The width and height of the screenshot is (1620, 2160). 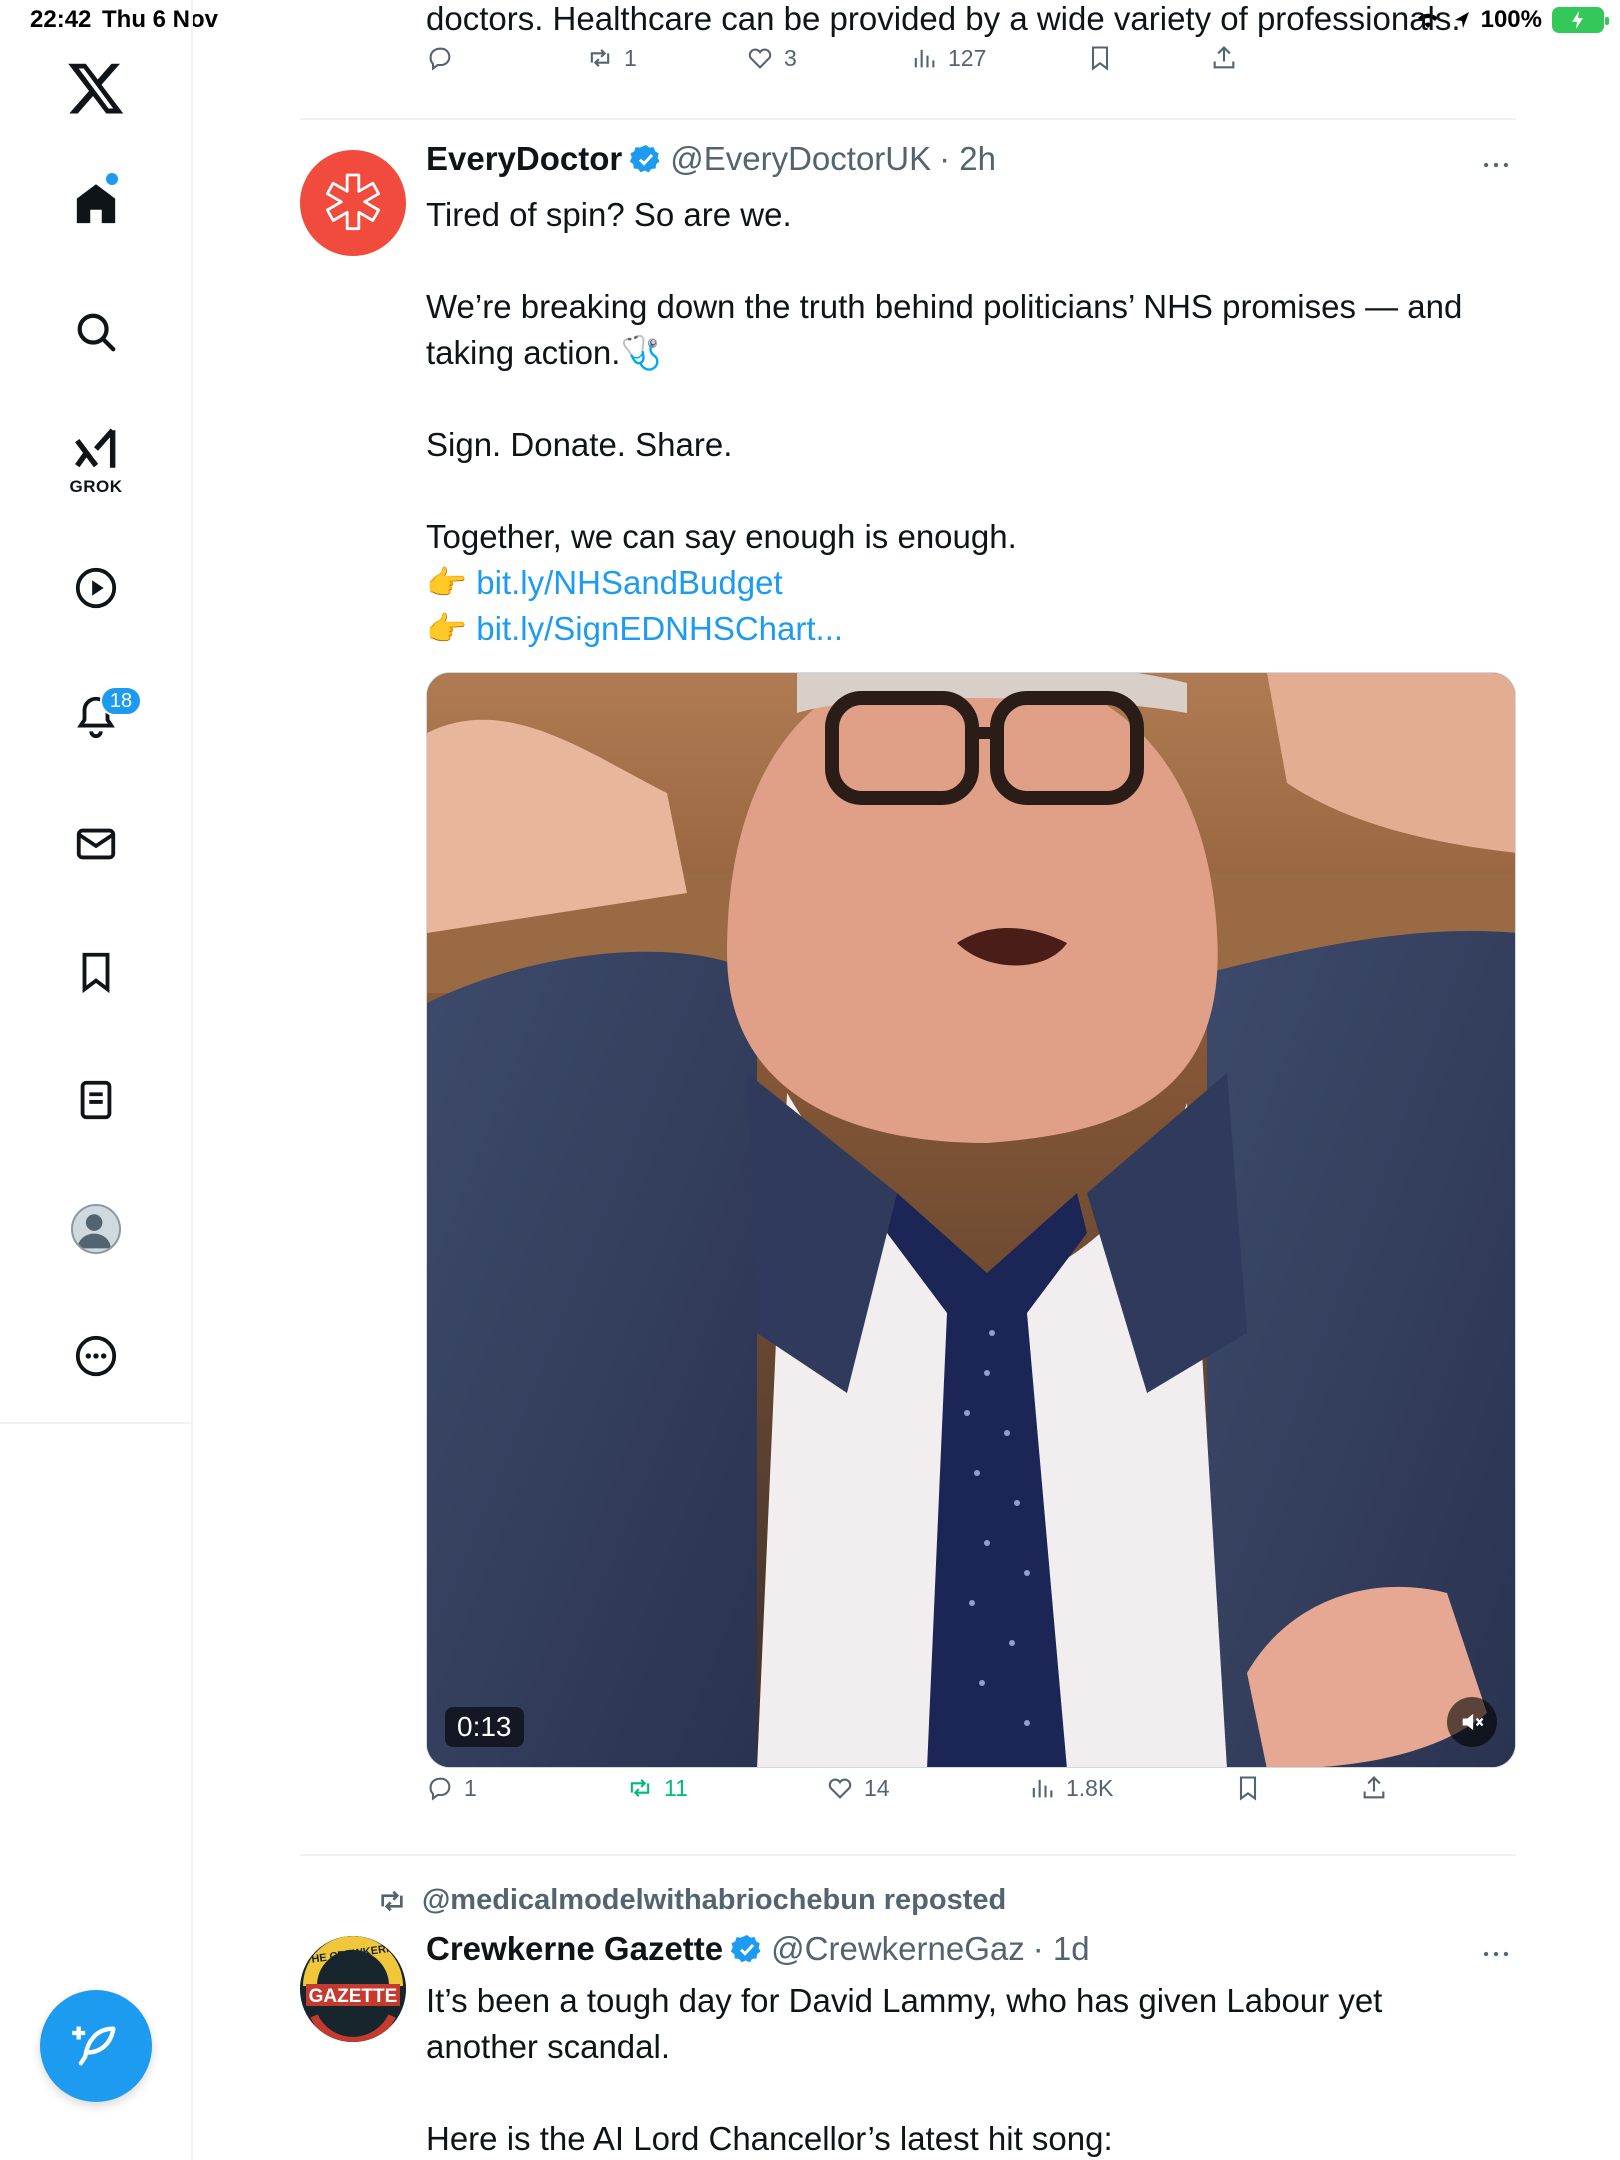 I want to click on notifications-badge: 18, so click(x=121, y=701).